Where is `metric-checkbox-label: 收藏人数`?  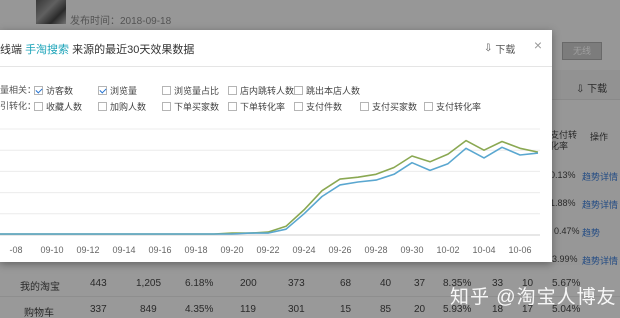 metric-checkbox-label: 收藏人数 is located at coordinates (64, 107).